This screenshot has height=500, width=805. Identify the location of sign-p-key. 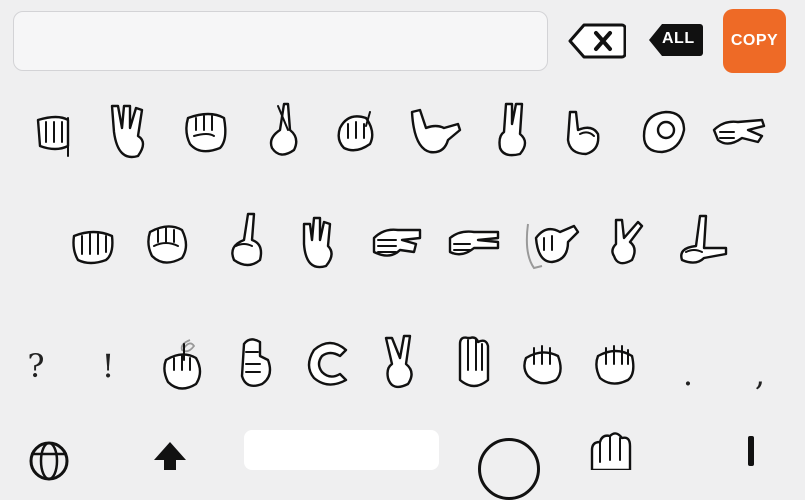
(739, 137).